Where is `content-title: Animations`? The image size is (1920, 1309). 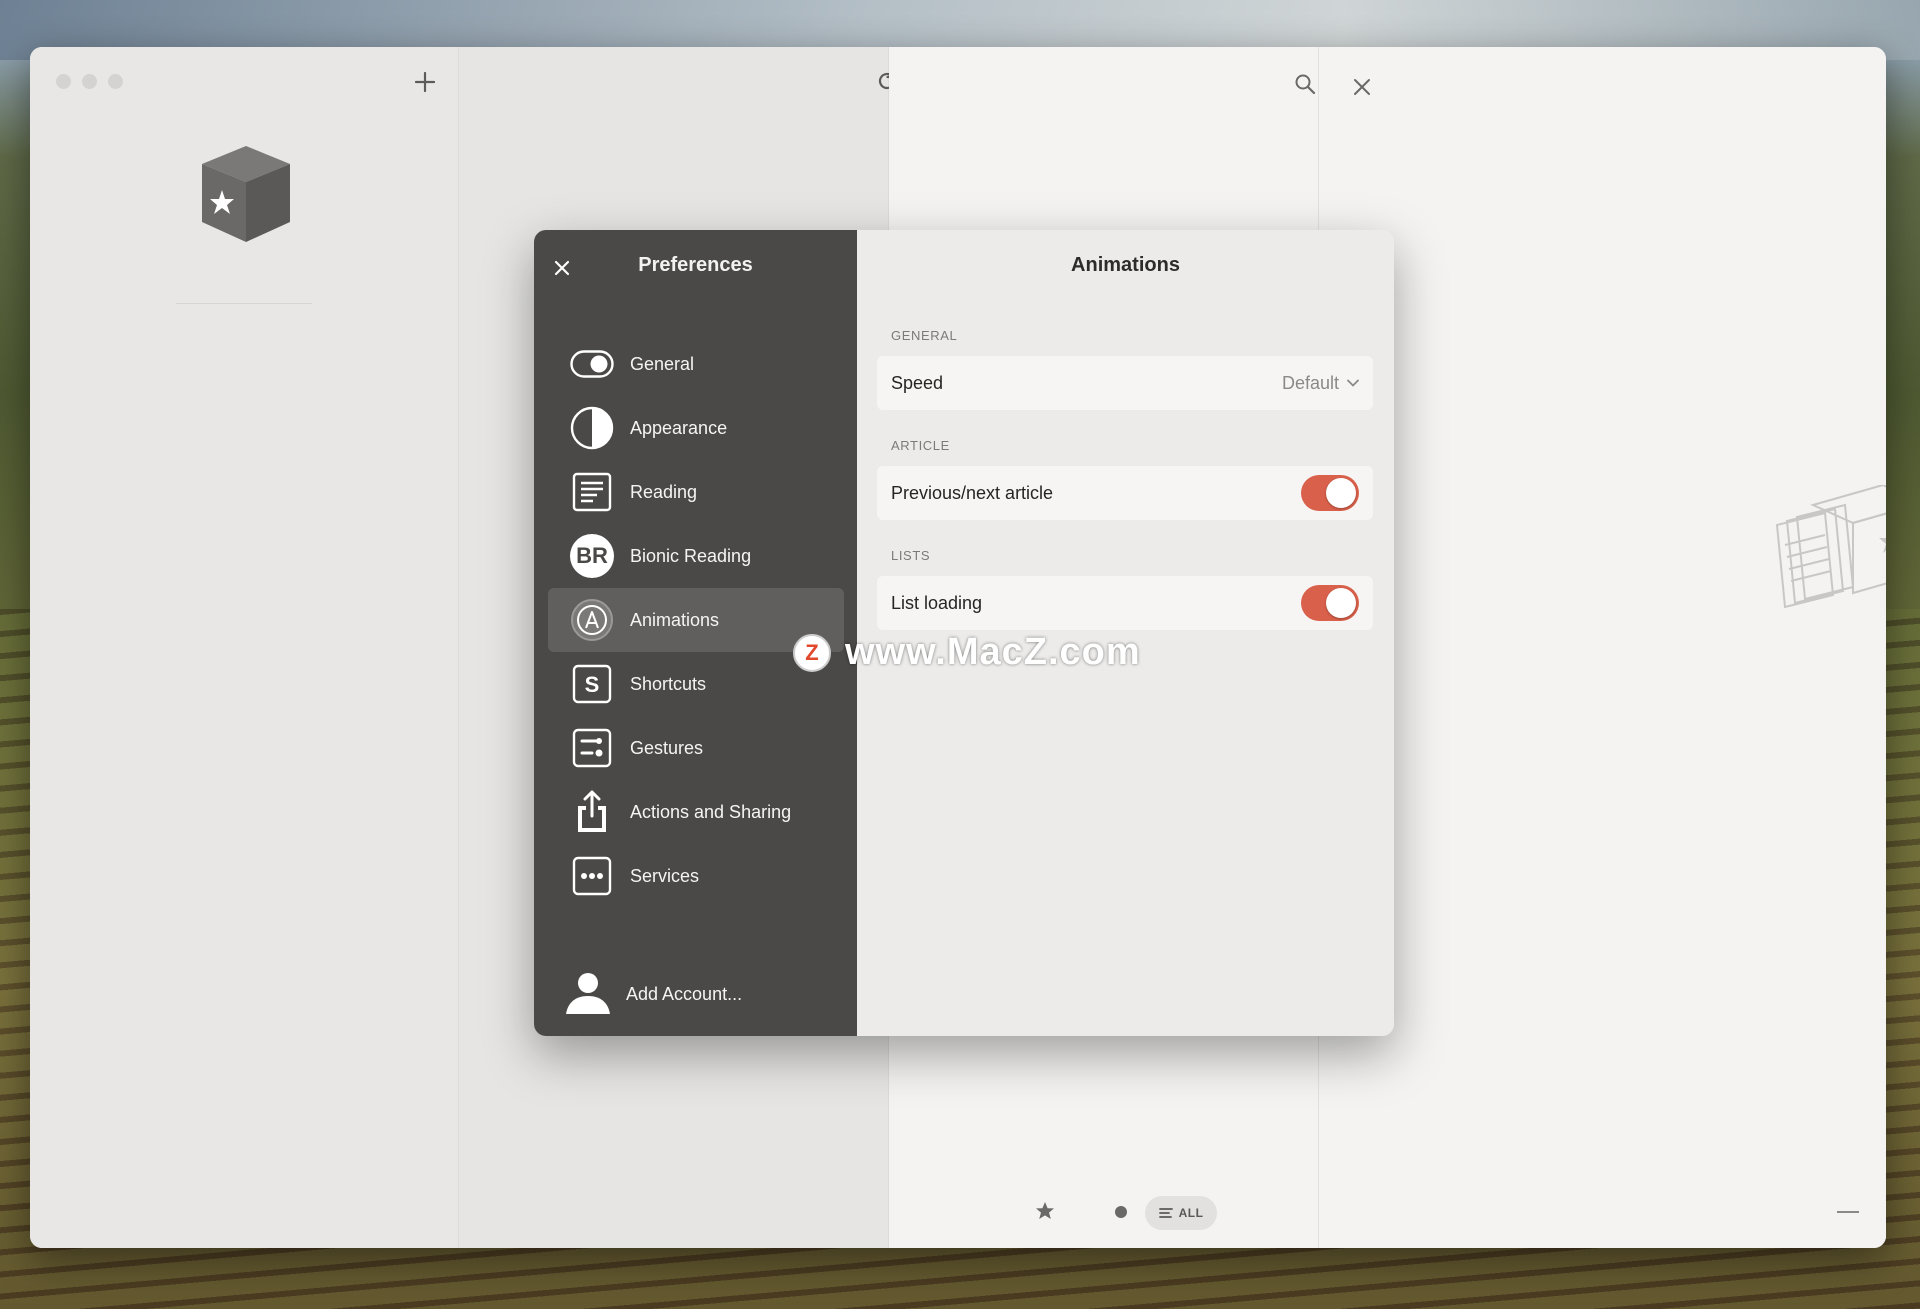 content-title: Animations is located at coordinates (1125, 265).